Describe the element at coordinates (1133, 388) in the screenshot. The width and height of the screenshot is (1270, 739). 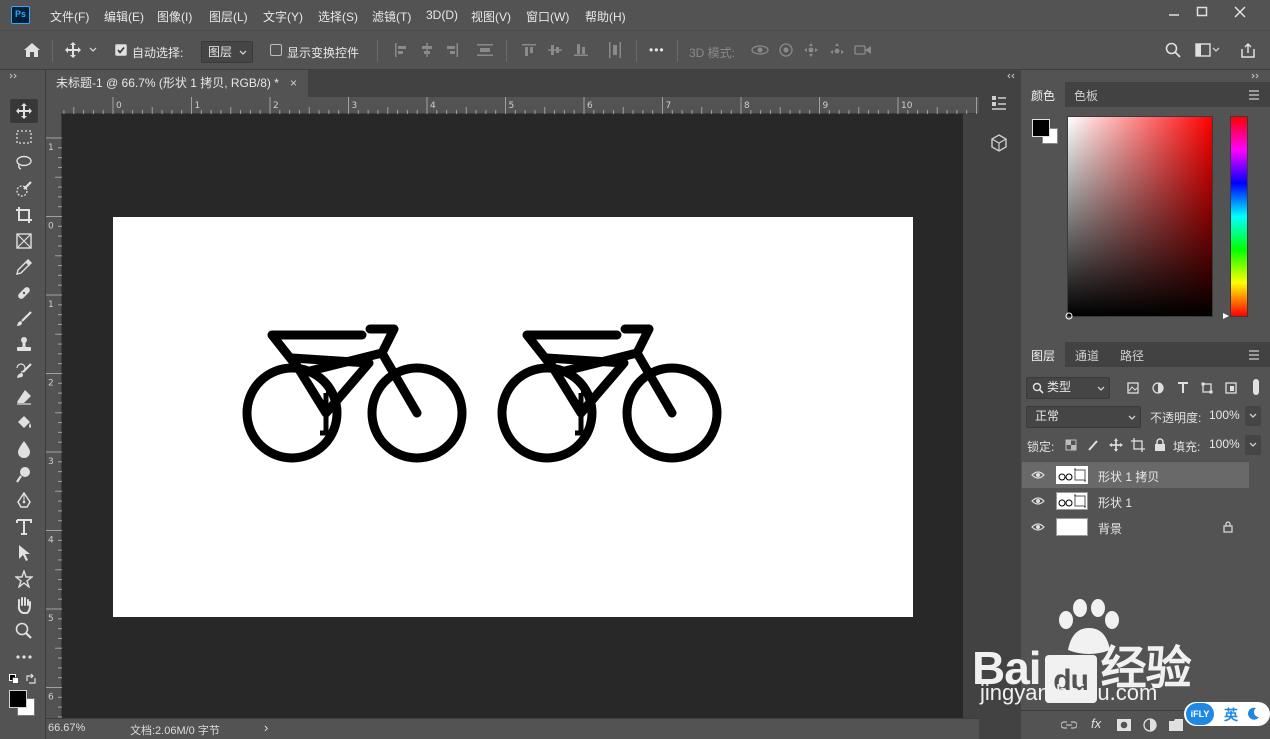
I see `filter-pixel-icon` at that location.